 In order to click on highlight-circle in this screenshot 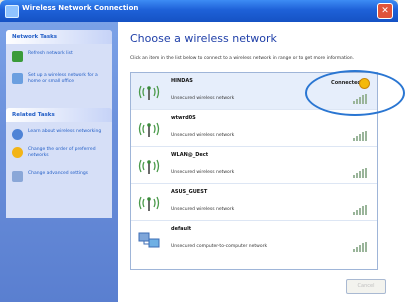, I will do `click(355, 93)`.